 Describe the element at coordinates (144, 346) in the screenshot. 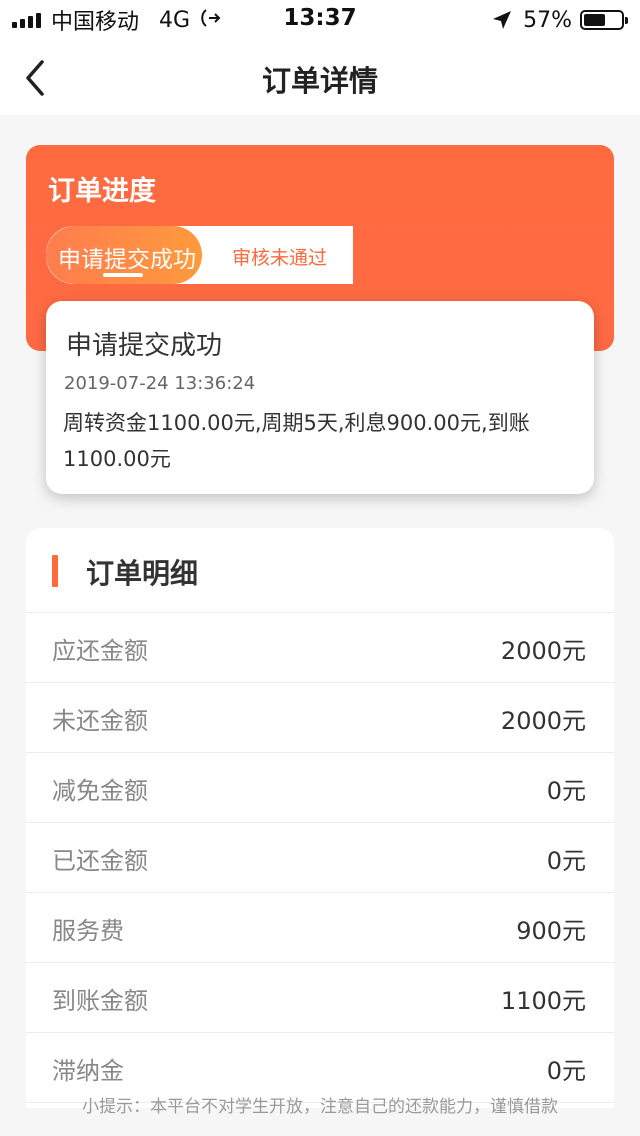

I see `progress-detail-title: 申请提交成功` at that location.